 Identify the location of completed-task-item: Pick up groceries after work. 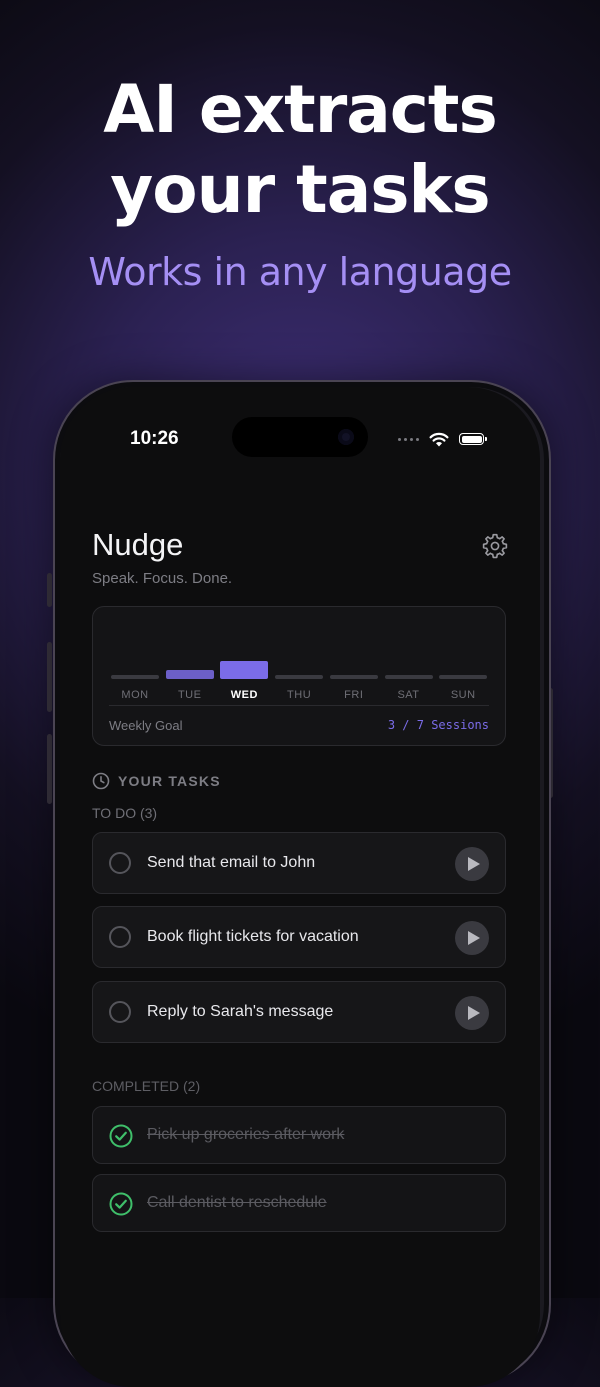
(299, 1135).